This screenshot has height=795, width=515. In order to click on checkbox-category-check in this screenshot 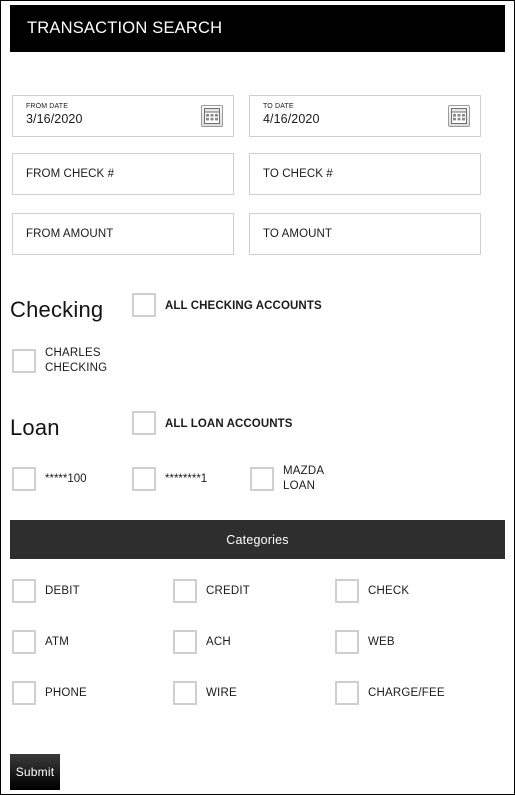, I will do `click(347, 591)`.